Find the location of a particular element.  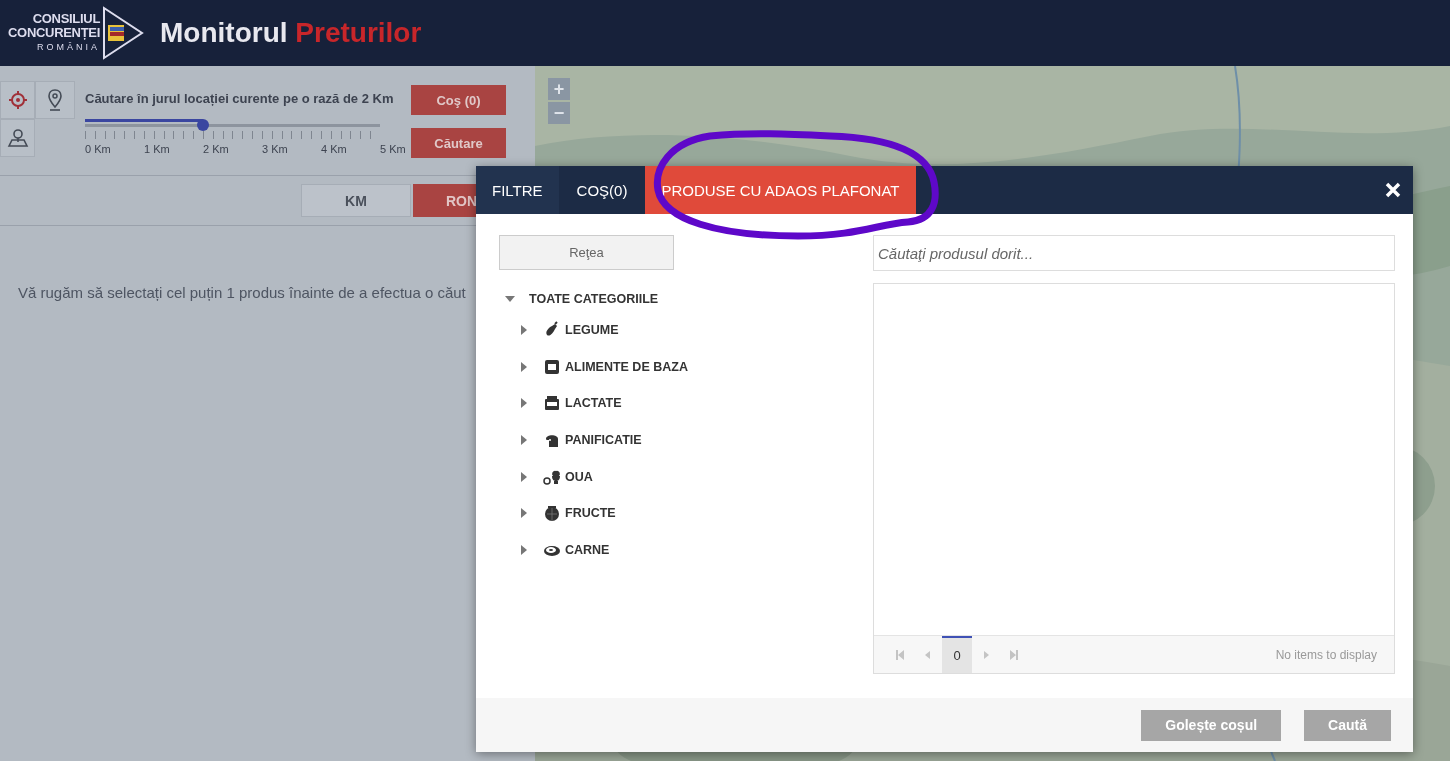

tick-label: 1 Km is located at coordinates (157, 149).